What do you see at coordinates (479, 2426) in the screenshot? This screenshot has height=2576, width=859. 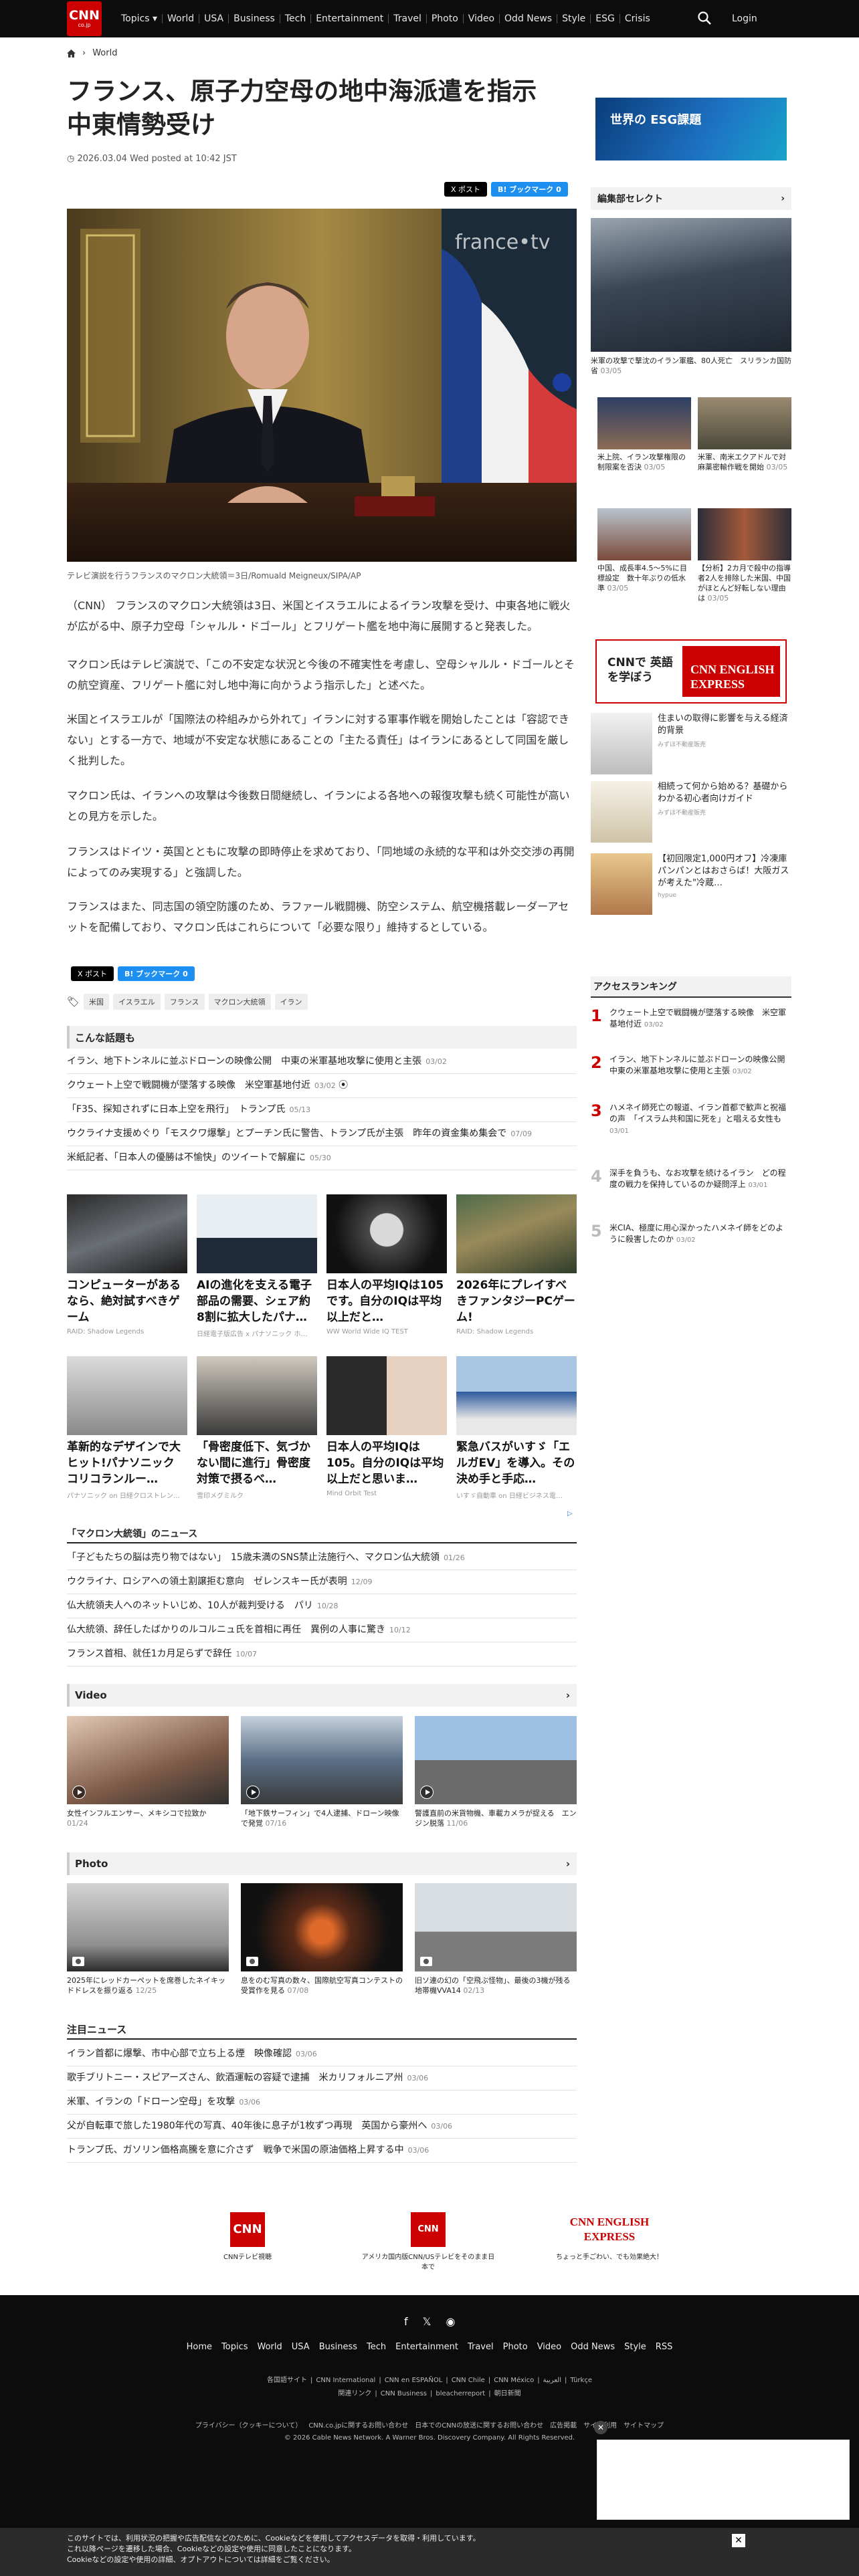 I see `footer-link: 日本でのCNNの放送に関するお問い合わせ` at bounding box center [479, 2426].